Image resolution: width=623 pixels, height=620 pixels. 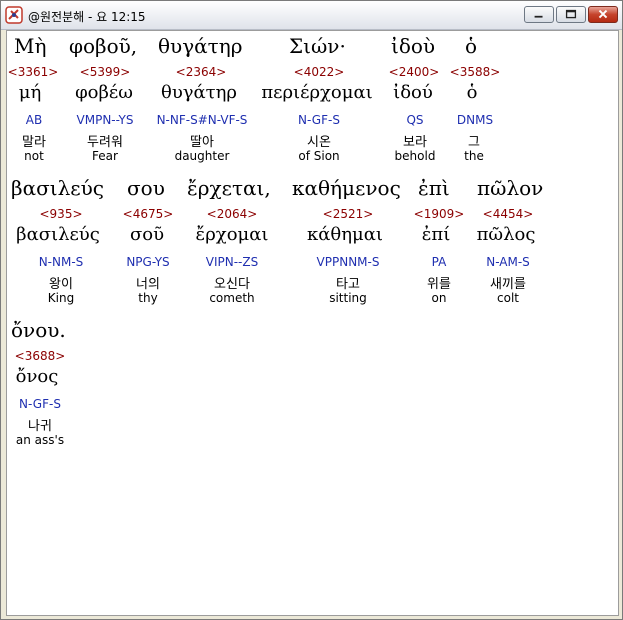 What do you see at coordinates (415, 156) in the screenshot?
I see `english-gloss: behold` at bounding box center [415, 156].